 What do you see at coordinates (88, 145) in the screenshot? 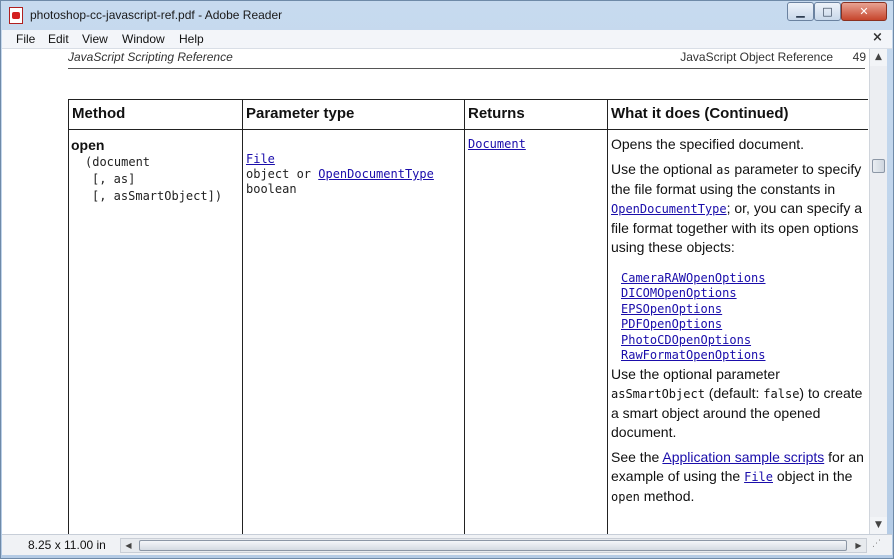
I see `method-name: open` at bounding box center [88, 145].